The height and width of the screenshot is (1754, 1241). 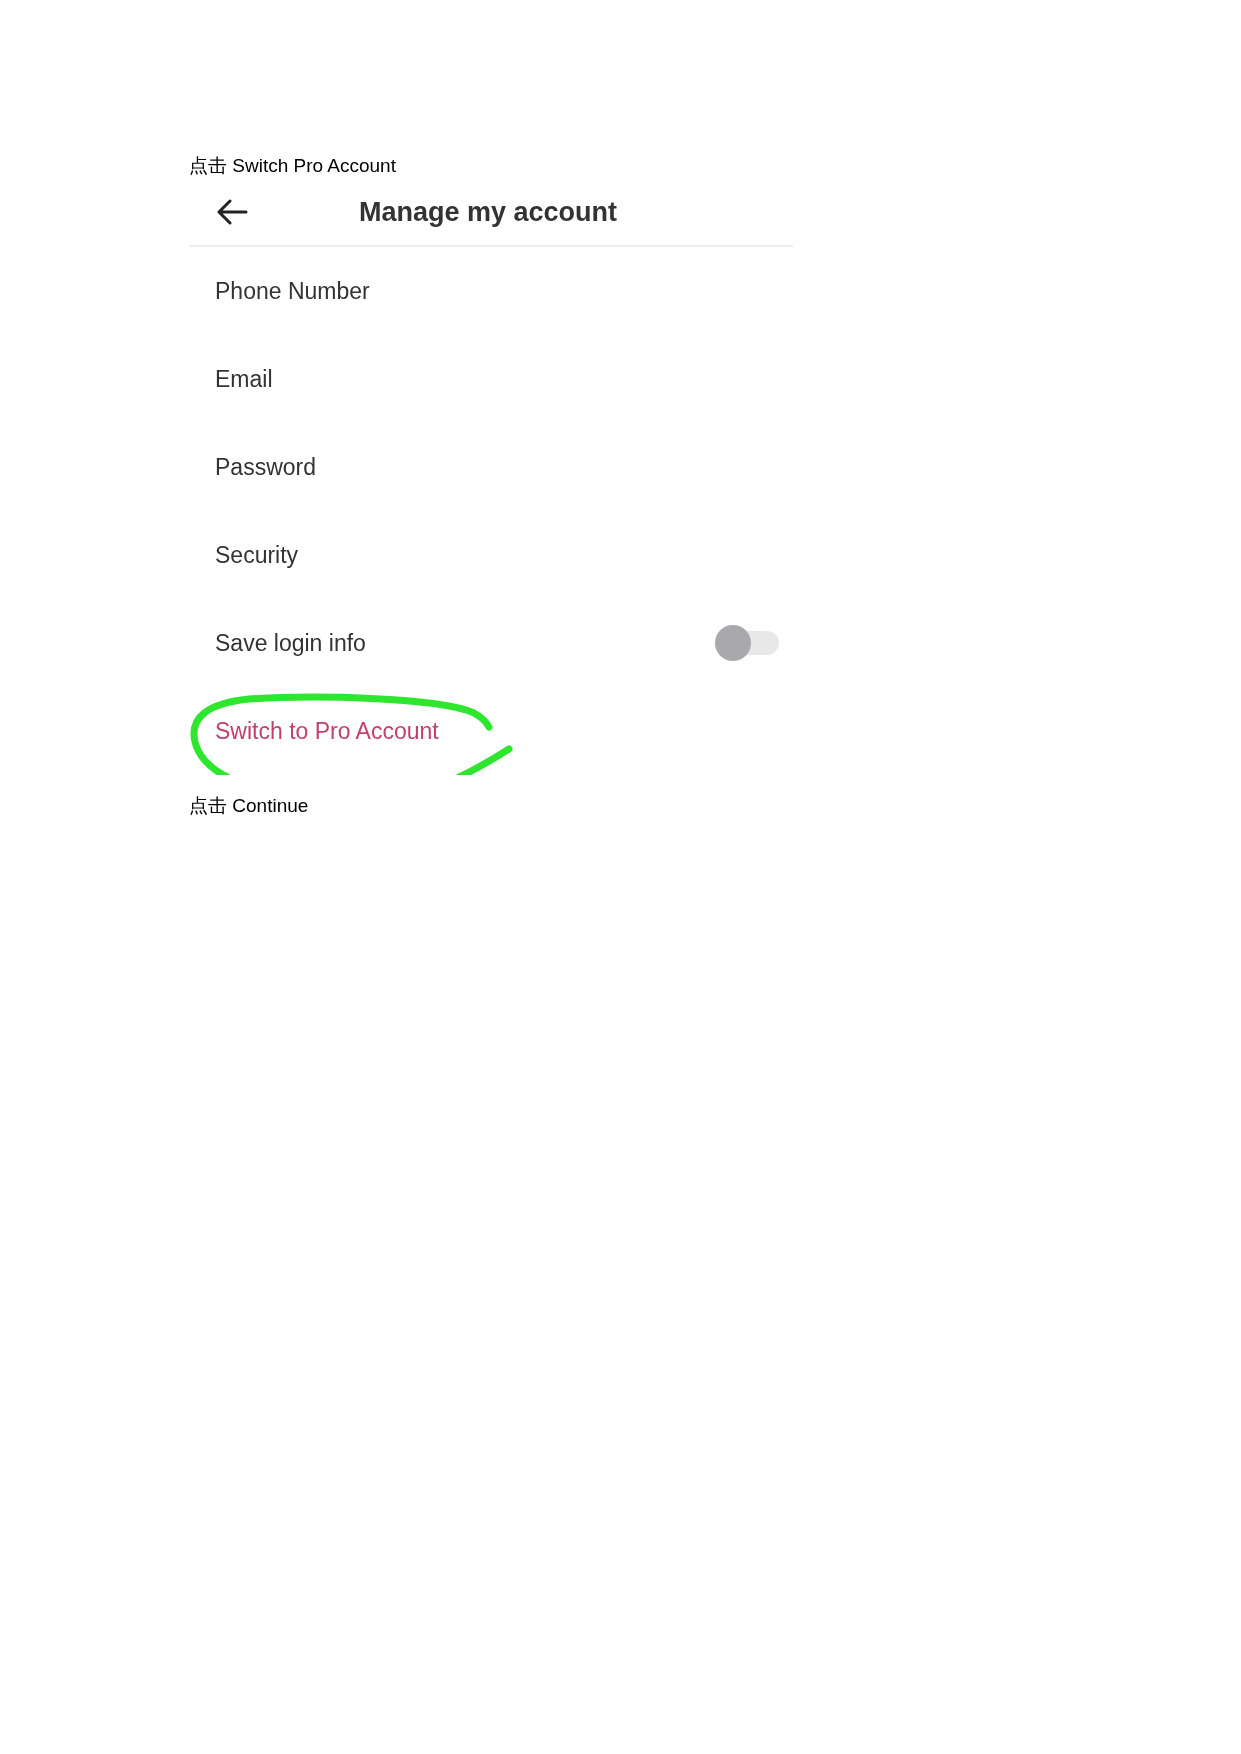 What do you see at coordinates (290, 643) in the screenshot?
I see `setting-label: Save login info` at bounding box center [290, 643].